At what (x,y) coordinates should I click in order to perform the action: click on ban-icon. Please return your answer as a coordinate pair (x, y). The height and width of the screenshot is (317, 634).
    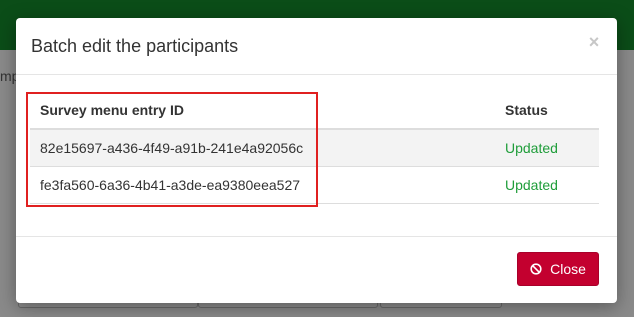
    Looking at the image, I should click on (536, 269).